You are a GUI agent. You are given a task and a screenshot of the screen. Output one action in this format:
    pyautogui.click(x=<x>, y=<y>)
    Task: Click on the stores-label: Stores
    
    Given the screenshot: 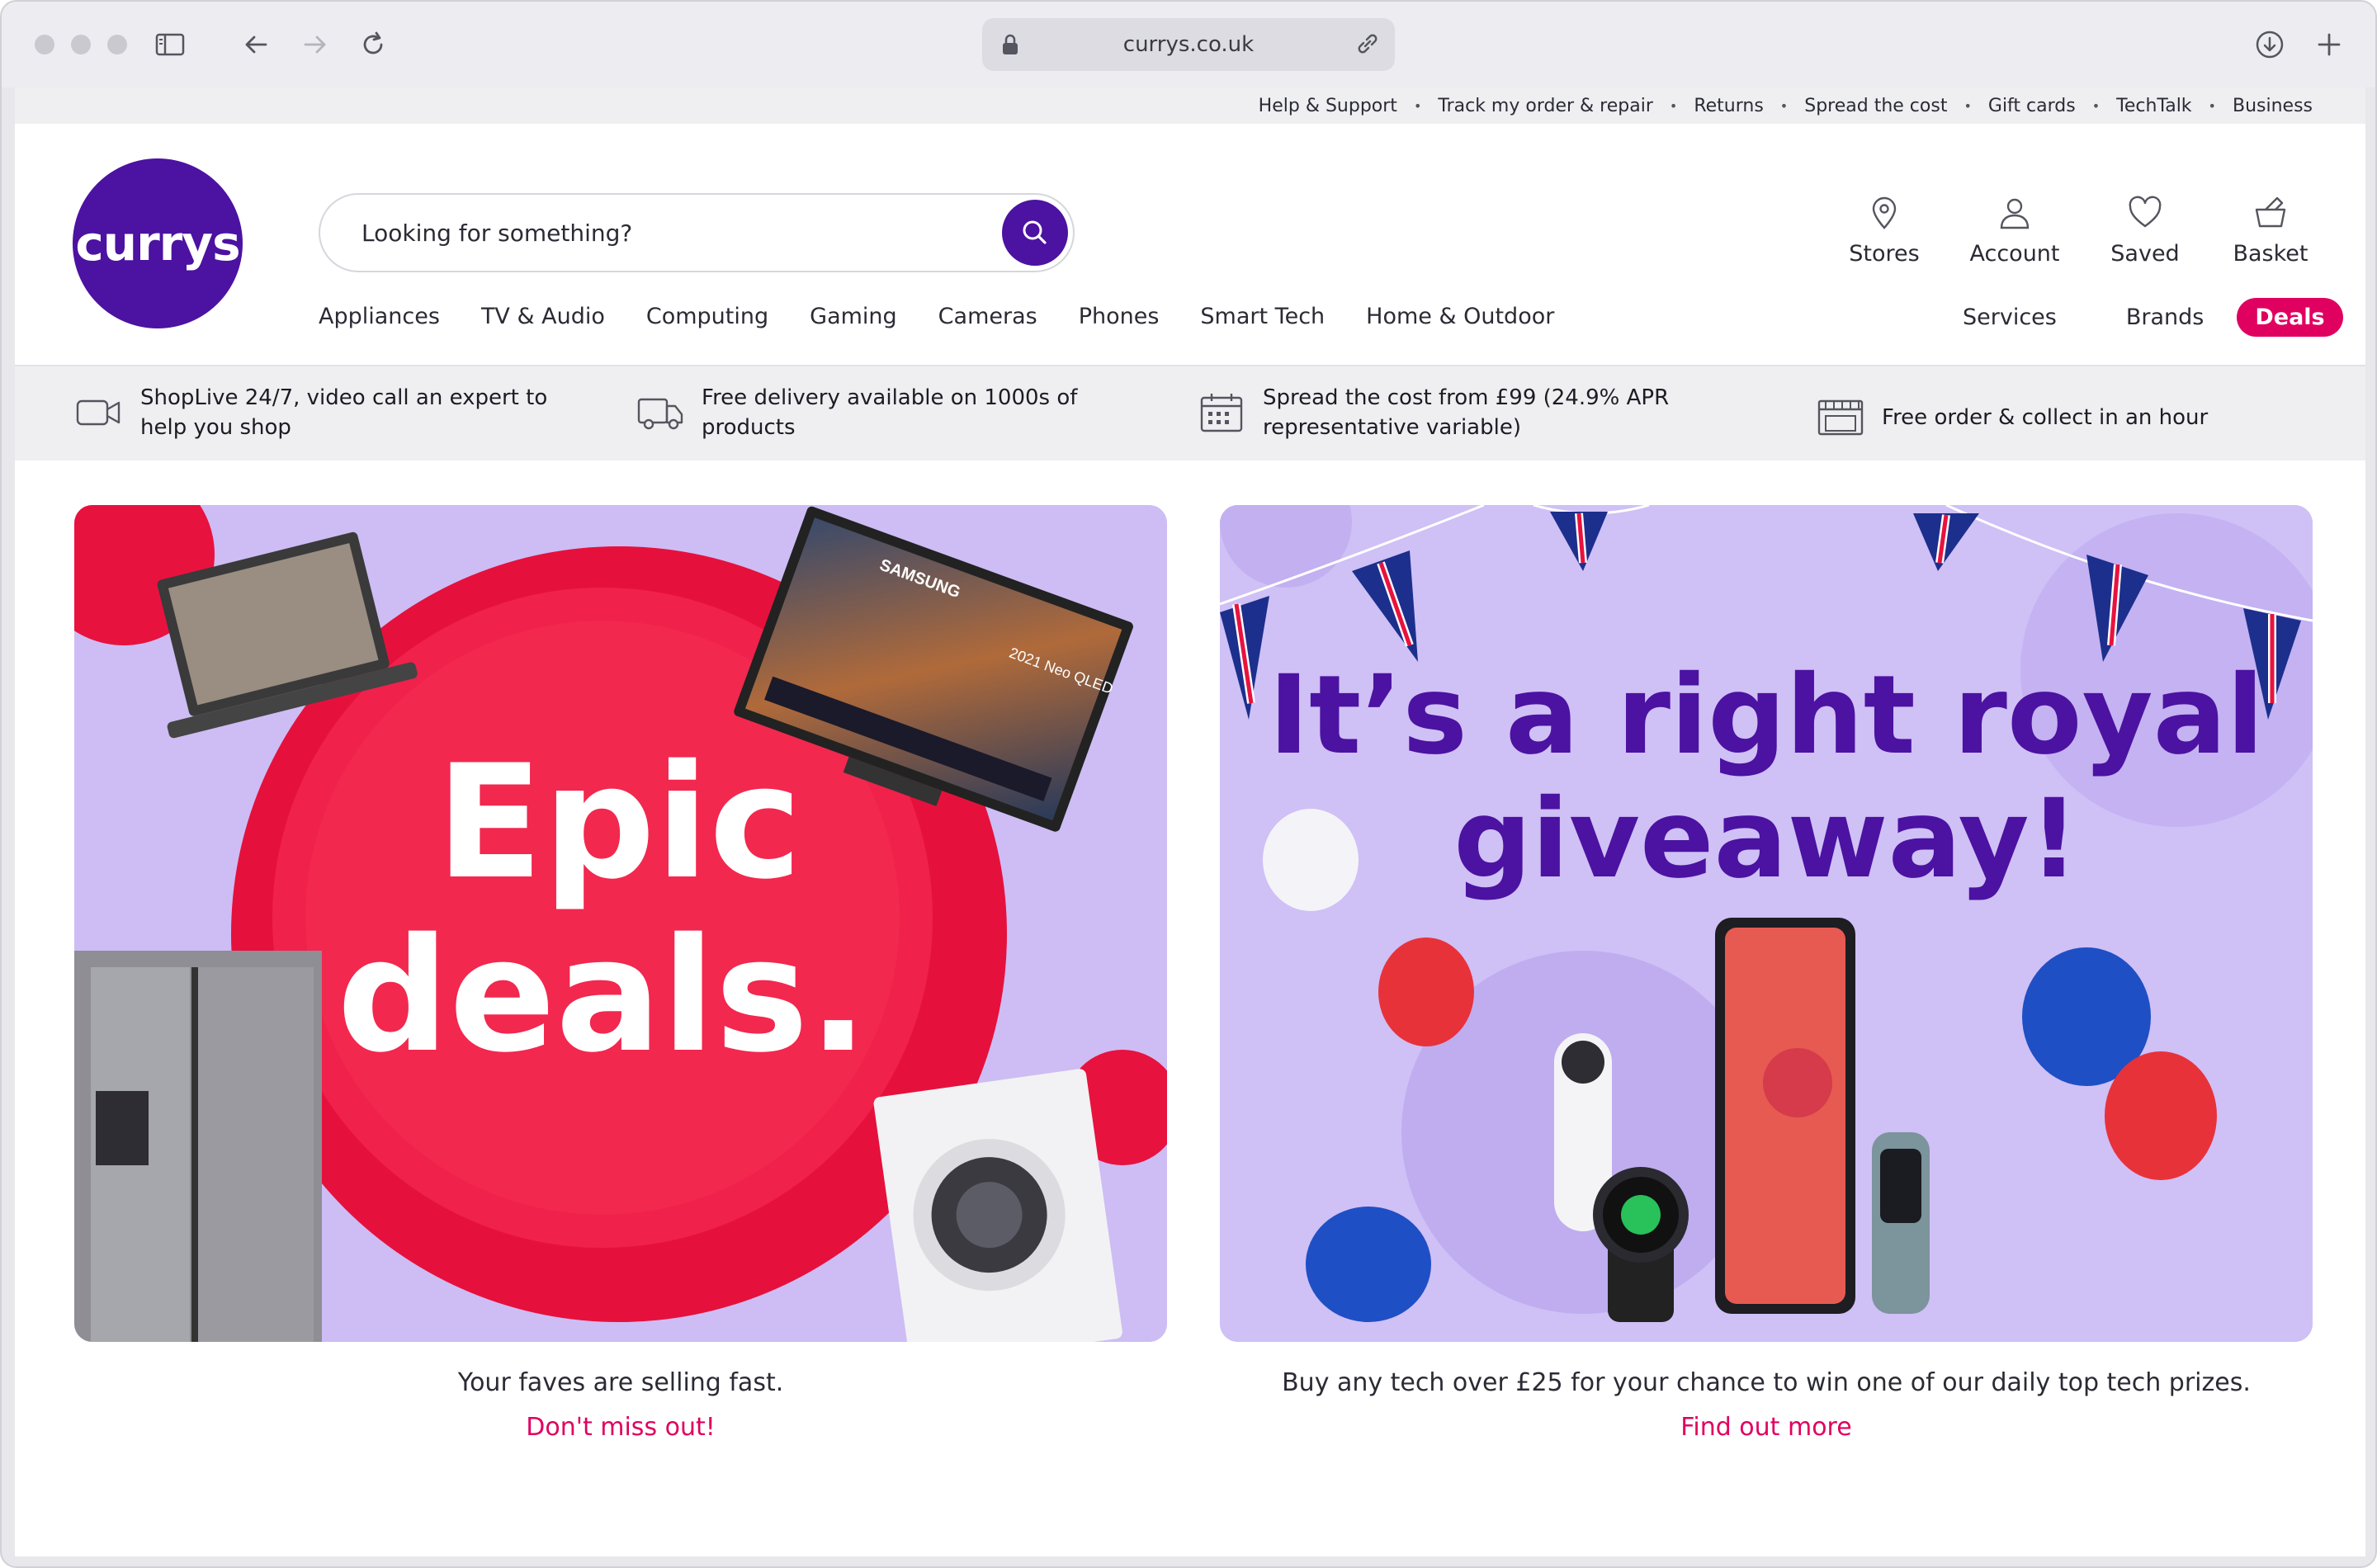 What is the action you would take?
    pyautogui.click(x=1885, y=254)
    